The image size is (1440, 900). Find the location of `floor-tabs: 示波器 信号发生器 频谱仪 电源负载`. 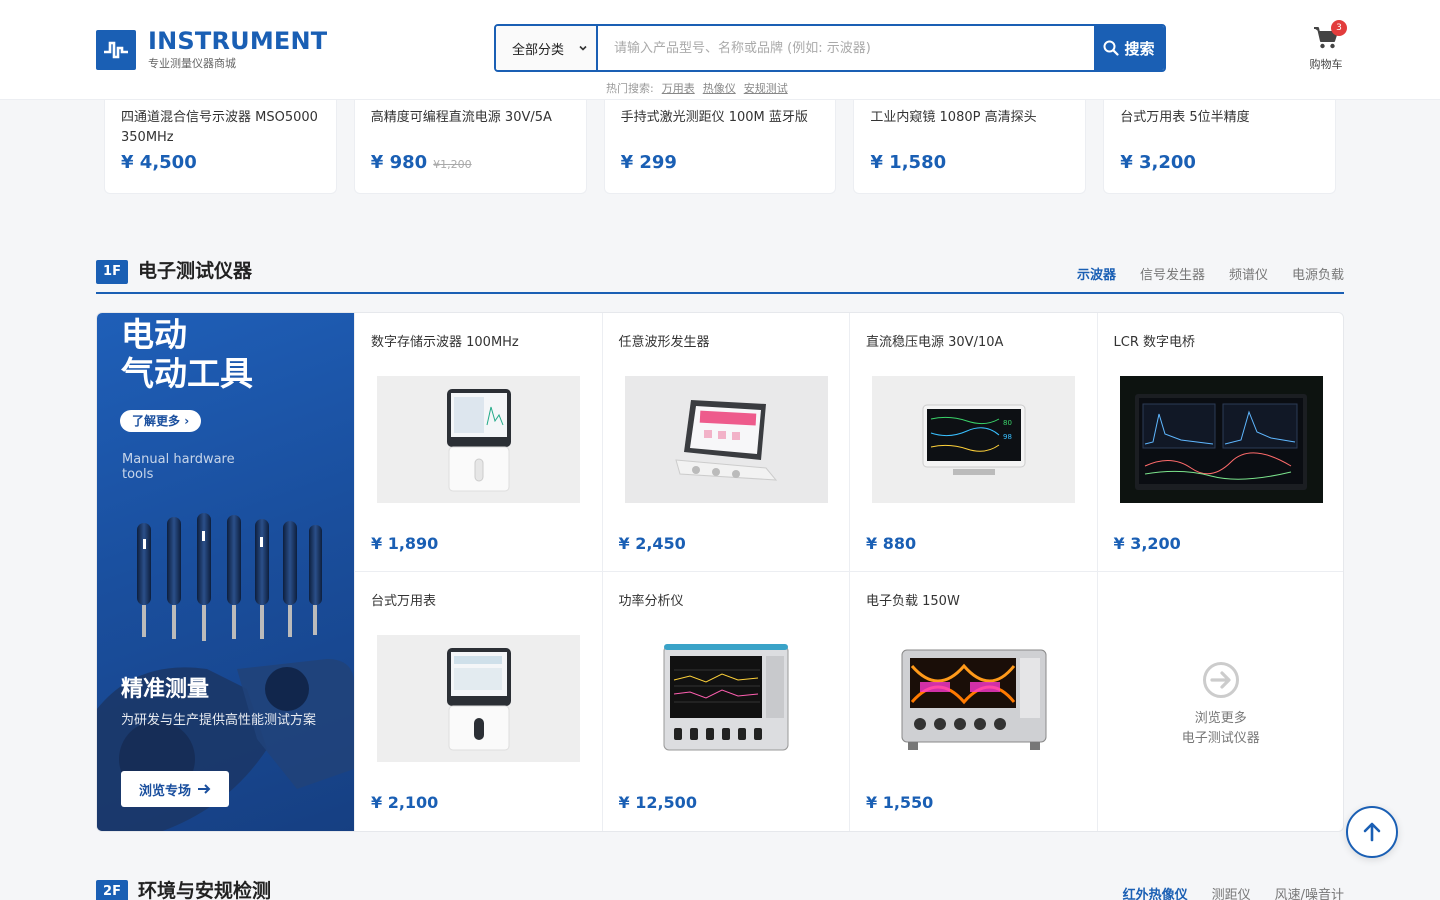

floor-tabs: 示波器 信号发生器 频谱仪 电源负载 is located at coordinates (1210, 273).